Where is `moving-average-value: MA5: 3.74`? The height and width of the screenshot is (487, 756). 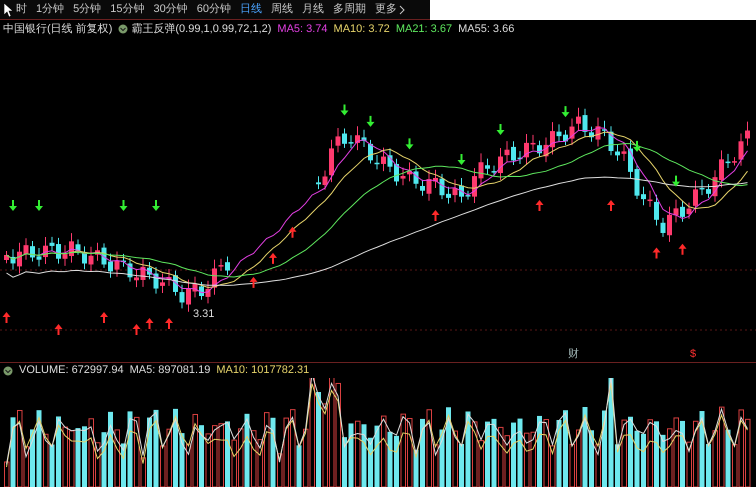
moving-average-value: MA5: 3.74 is located at coordinates (302, 29).